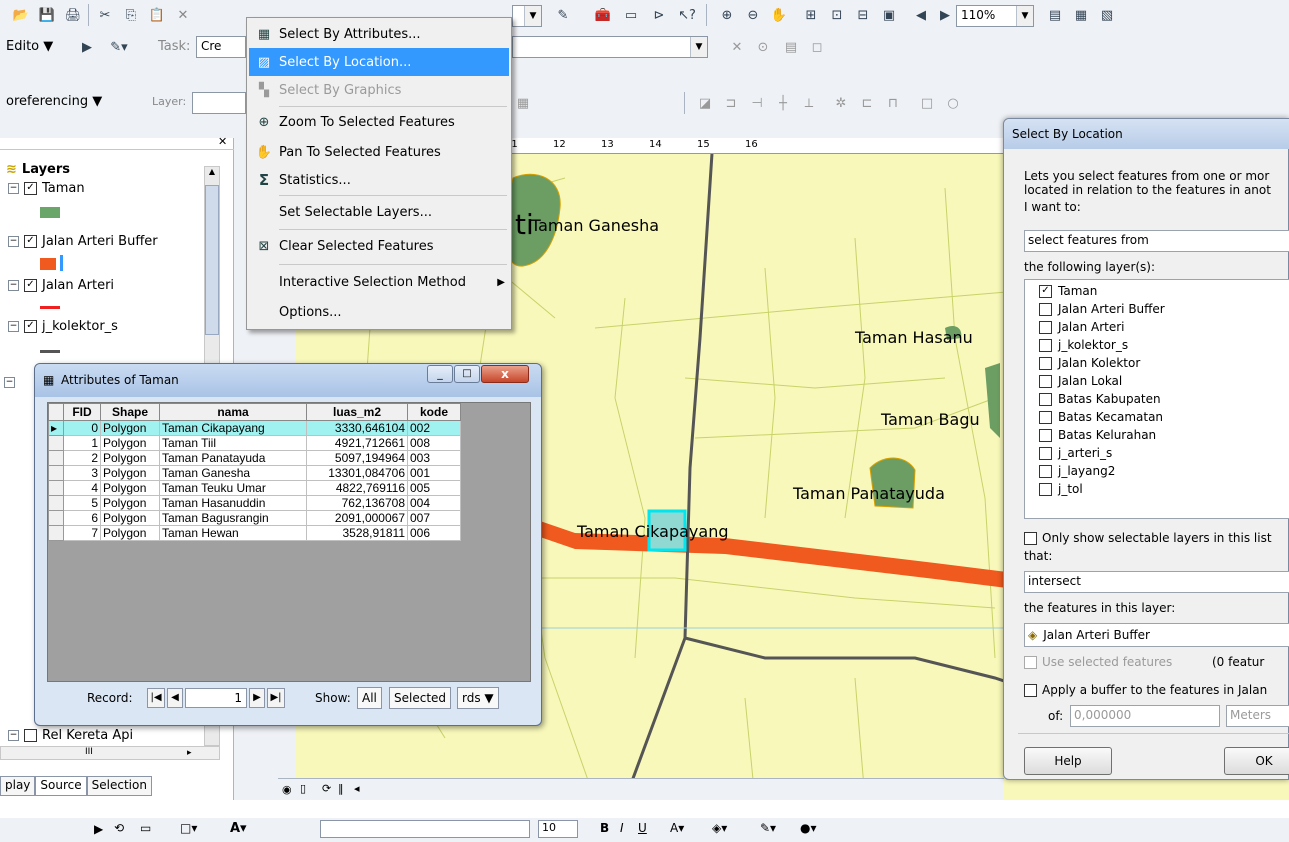 This screenshot has width=1289, height=842. What do you see at coordinates (1156, 635) in the screenshot?
I see `source-layer-dropdown: ◈ Jalan Arteri Buffer` at bounding box center [1156, 635].